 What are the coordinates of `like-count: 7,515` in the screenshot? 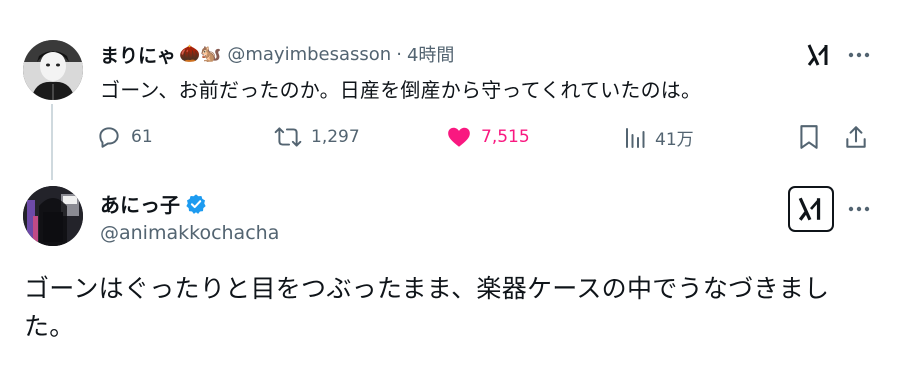 It's located at (505, 137).